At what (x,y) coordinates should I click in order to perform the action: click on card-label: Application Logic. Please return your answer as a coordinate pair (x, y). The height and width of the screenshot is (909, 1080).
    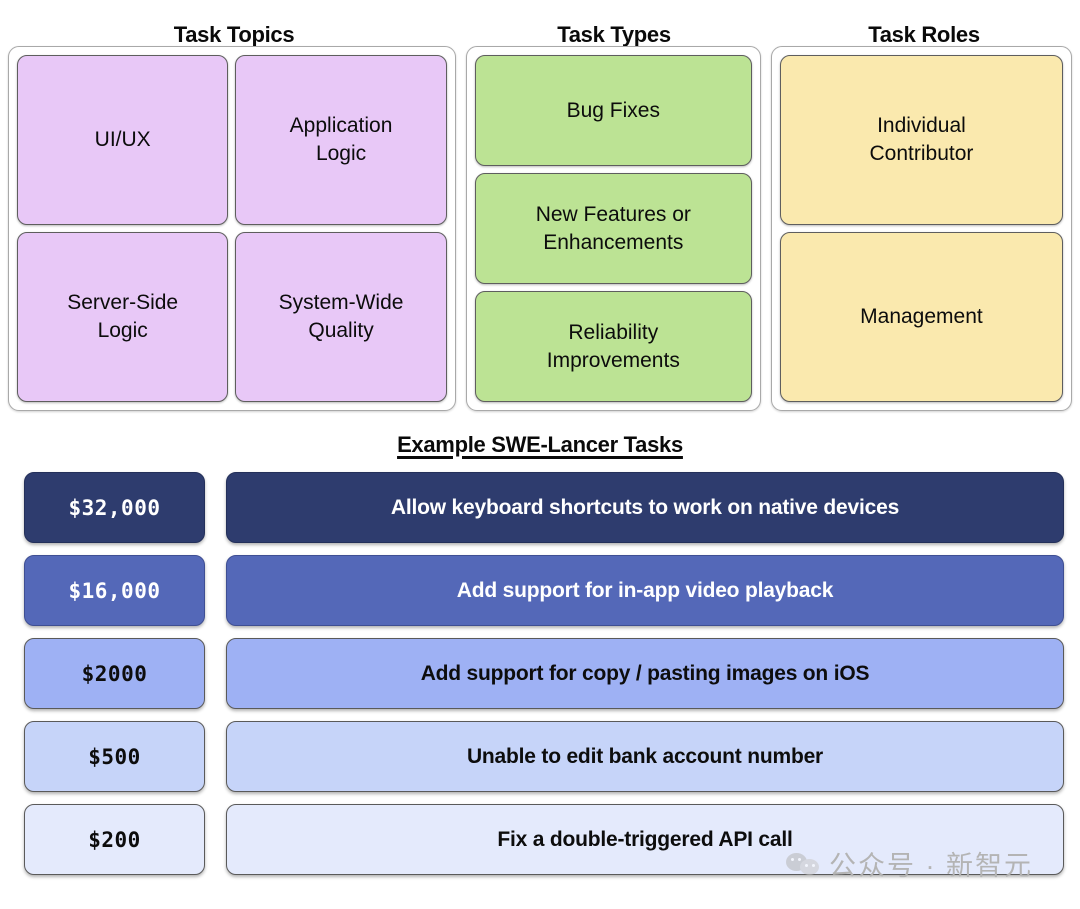
    Looking at the image, I should click on (341, 139).